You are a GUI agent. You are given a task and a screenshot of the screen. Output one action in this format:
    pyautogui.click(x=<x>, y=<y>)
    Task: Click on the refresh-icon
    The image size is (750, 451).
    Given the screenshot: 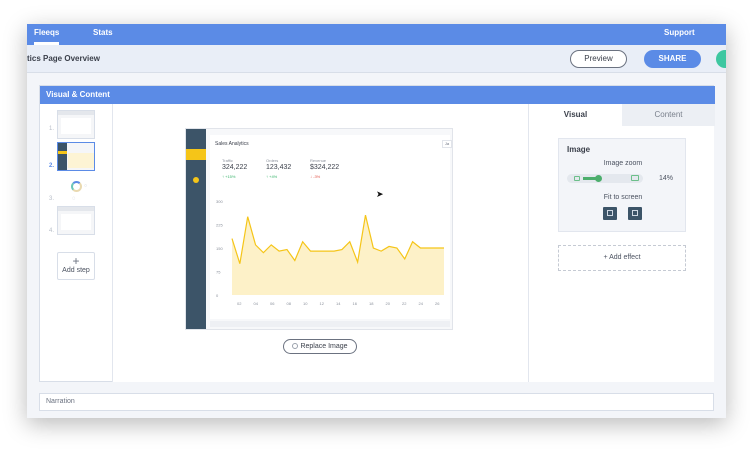 What is the action you would take?
    pyautogui.click(x=295, y=346)
    